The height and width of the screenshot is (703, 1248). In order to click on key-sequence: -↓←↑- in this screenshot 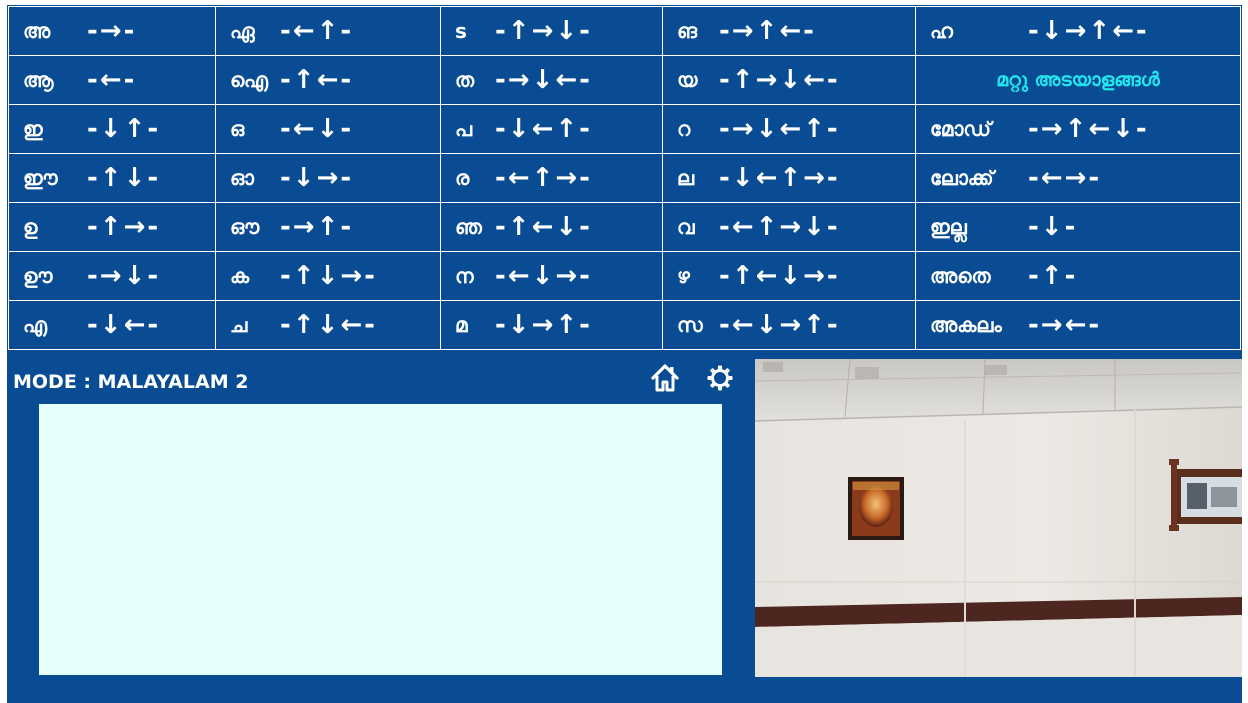, I will do `click(543, 129)`.